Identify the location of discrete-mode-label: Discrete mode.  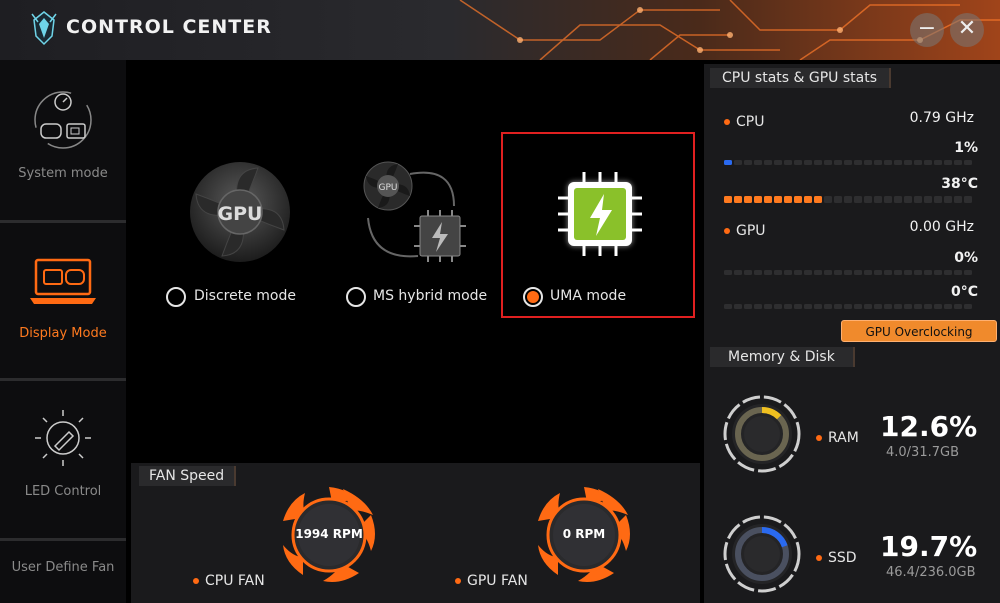
(245, 296).